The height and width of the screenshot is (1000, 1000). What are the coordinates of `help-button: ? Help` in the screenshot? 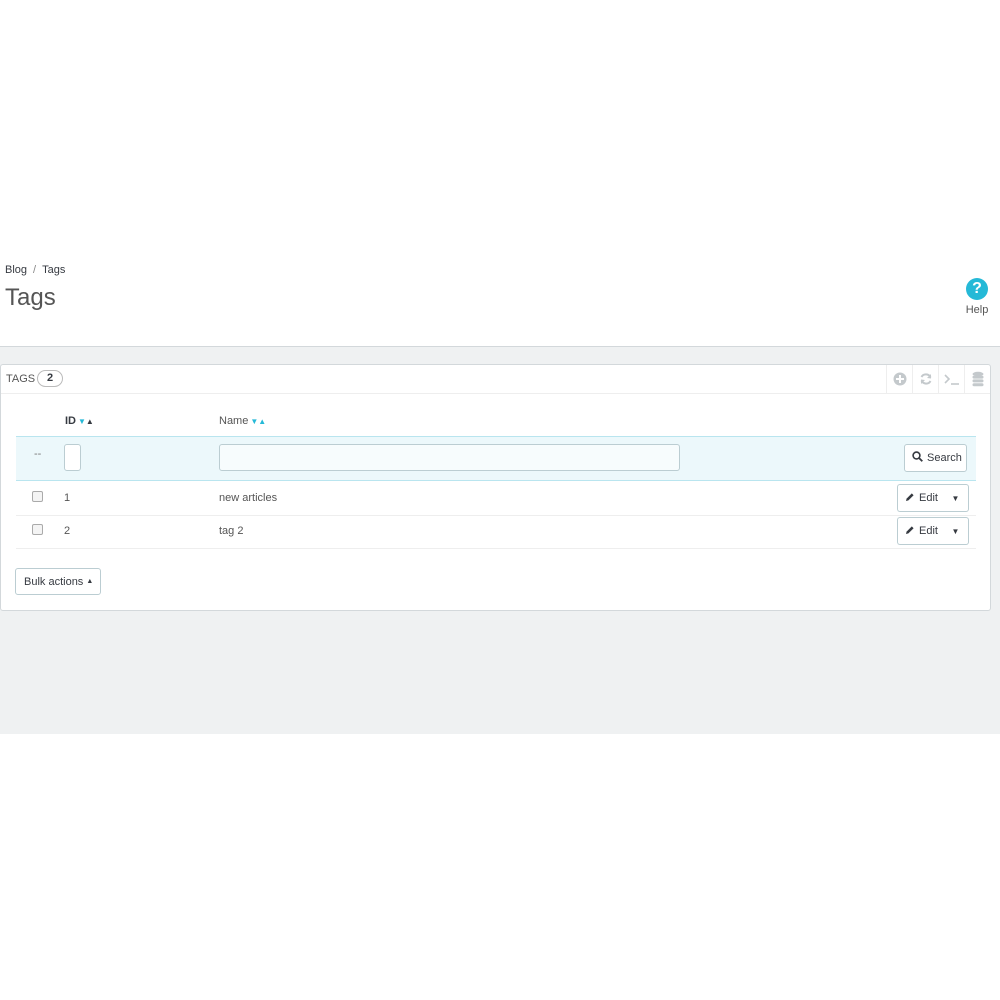 It's located at (977, 297).